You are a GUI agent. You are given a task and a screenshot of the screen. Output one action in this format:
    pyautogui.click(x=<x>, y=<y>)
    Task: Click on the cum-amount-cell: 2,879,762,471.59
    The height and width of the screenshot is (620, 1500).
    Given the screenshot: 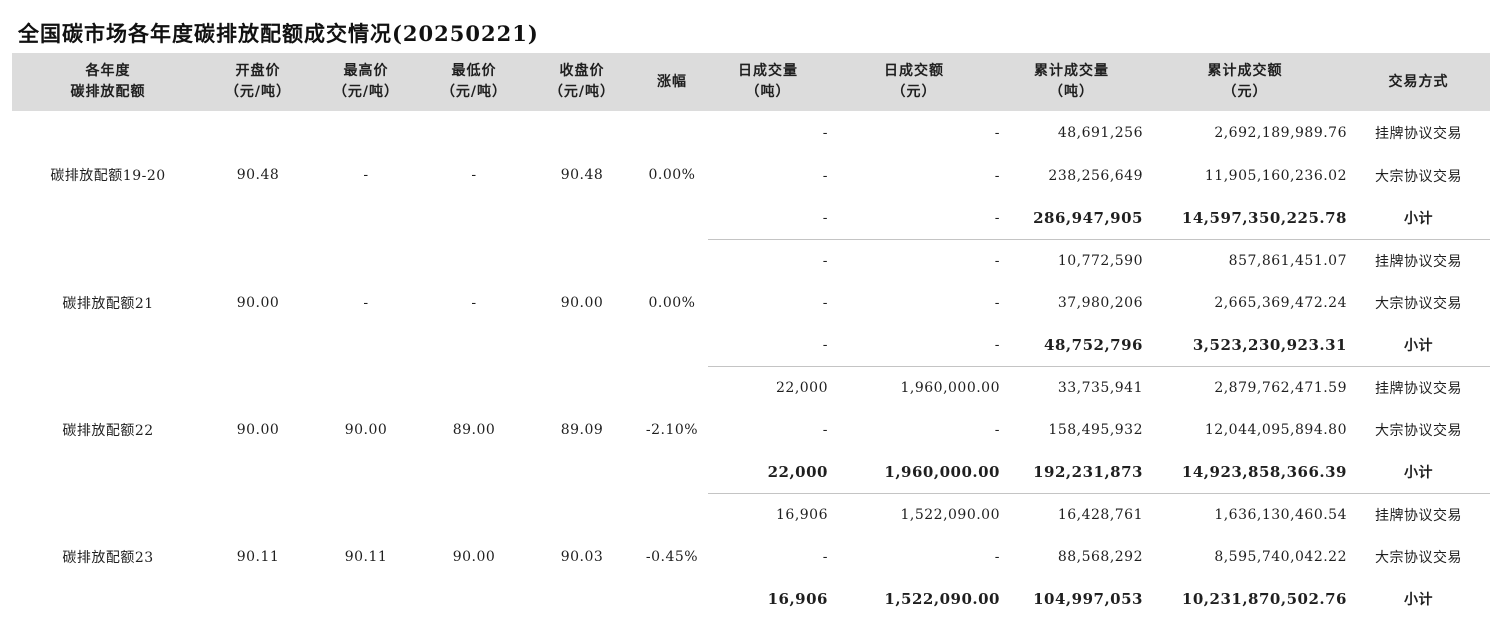 What is the action you would take?
    pyautogui.click(x=1245, y=388)
    